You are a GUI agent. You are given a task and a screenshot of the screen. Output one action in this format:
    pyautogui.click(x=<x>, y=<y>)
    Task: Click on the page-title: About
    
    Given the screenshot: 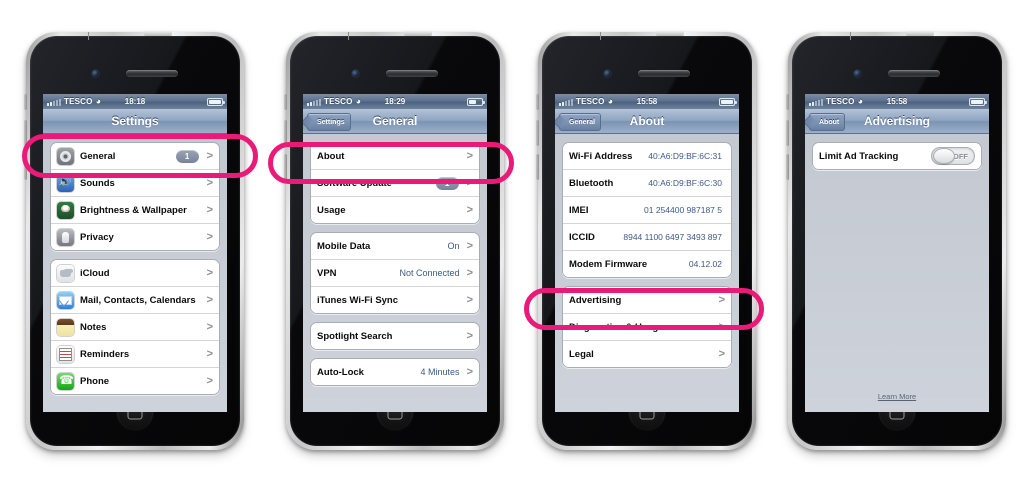 What is the action you would take?
    pyautogui.click(x=647, y=121)
    